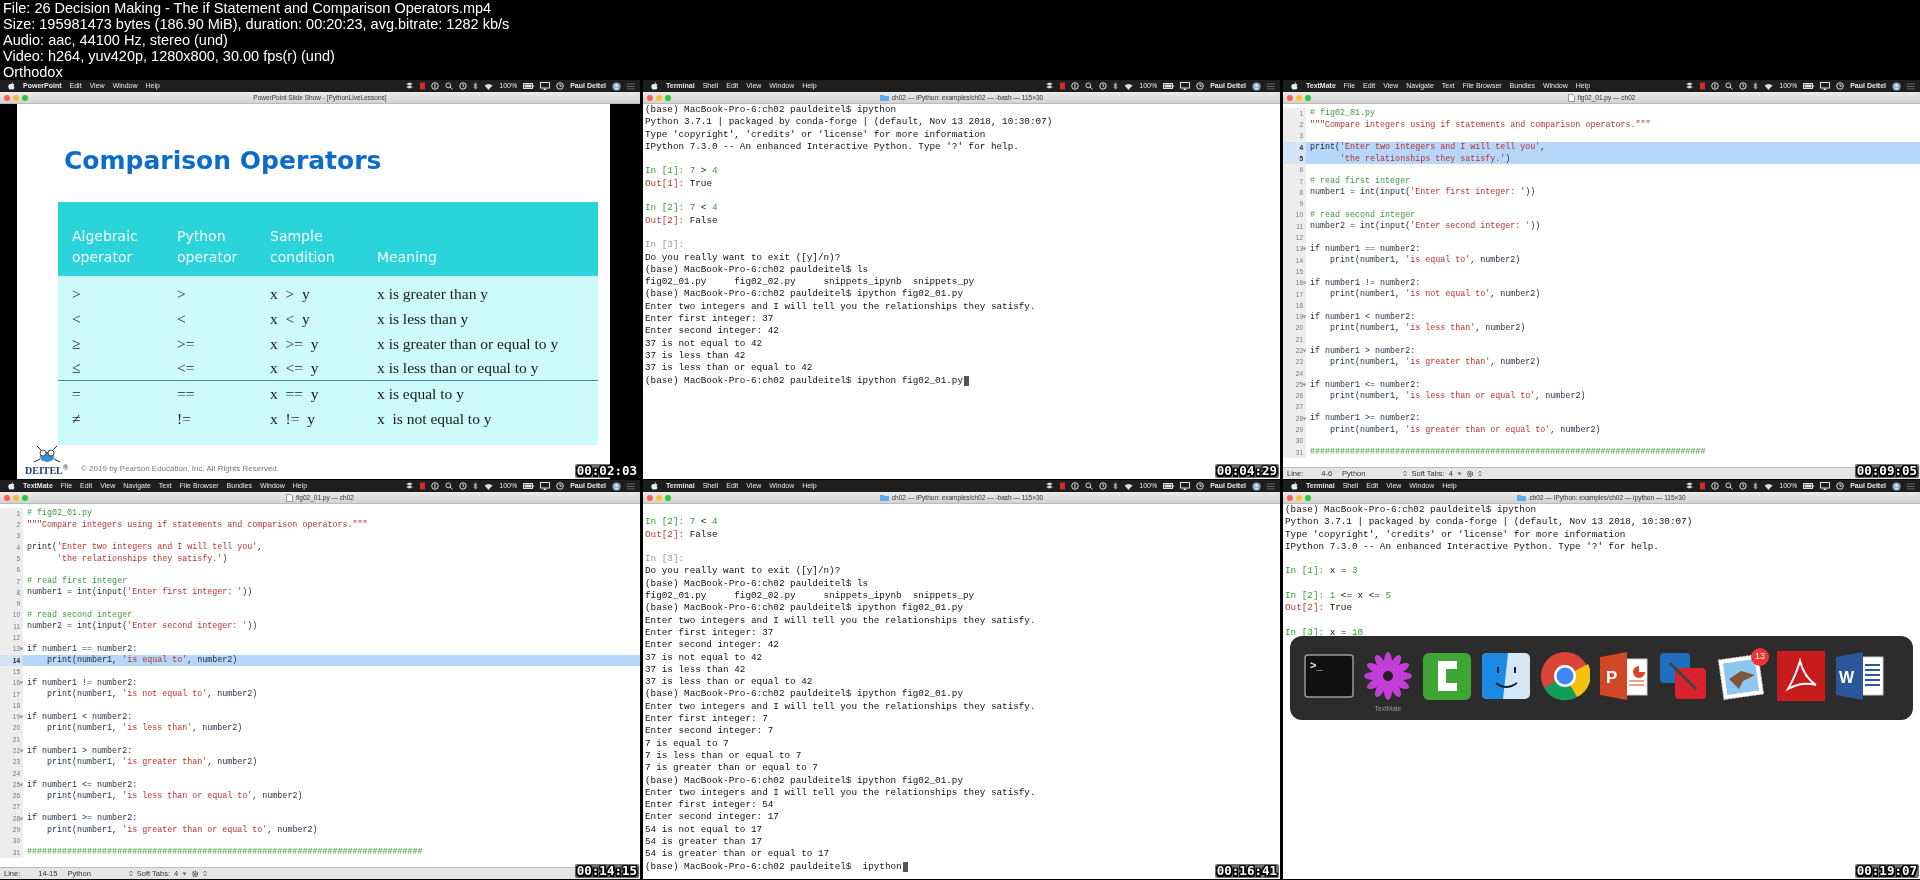  What do you see at coordinates (1565, 676) in the screenshot?
I see `browser-icon` at bounding box center [1565, 676].